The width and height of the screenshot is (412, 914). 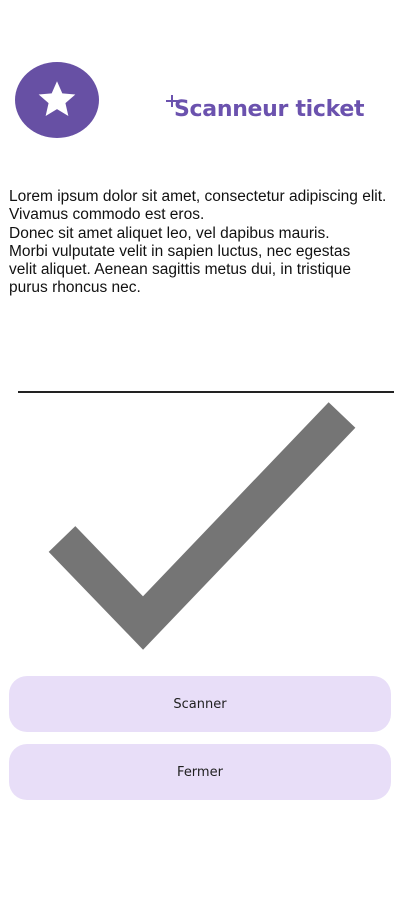 I want to click on close-button: Fermer, so click(x=200, y=772).